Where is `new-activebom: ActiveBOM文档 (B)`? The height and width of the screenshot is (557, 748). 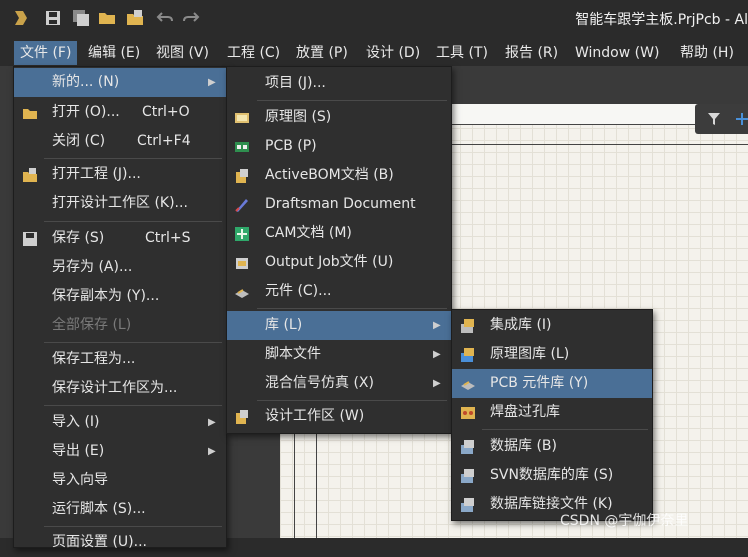 new-activebom: ActiveBOM文档 (B) is located at coordinates (339, 175).